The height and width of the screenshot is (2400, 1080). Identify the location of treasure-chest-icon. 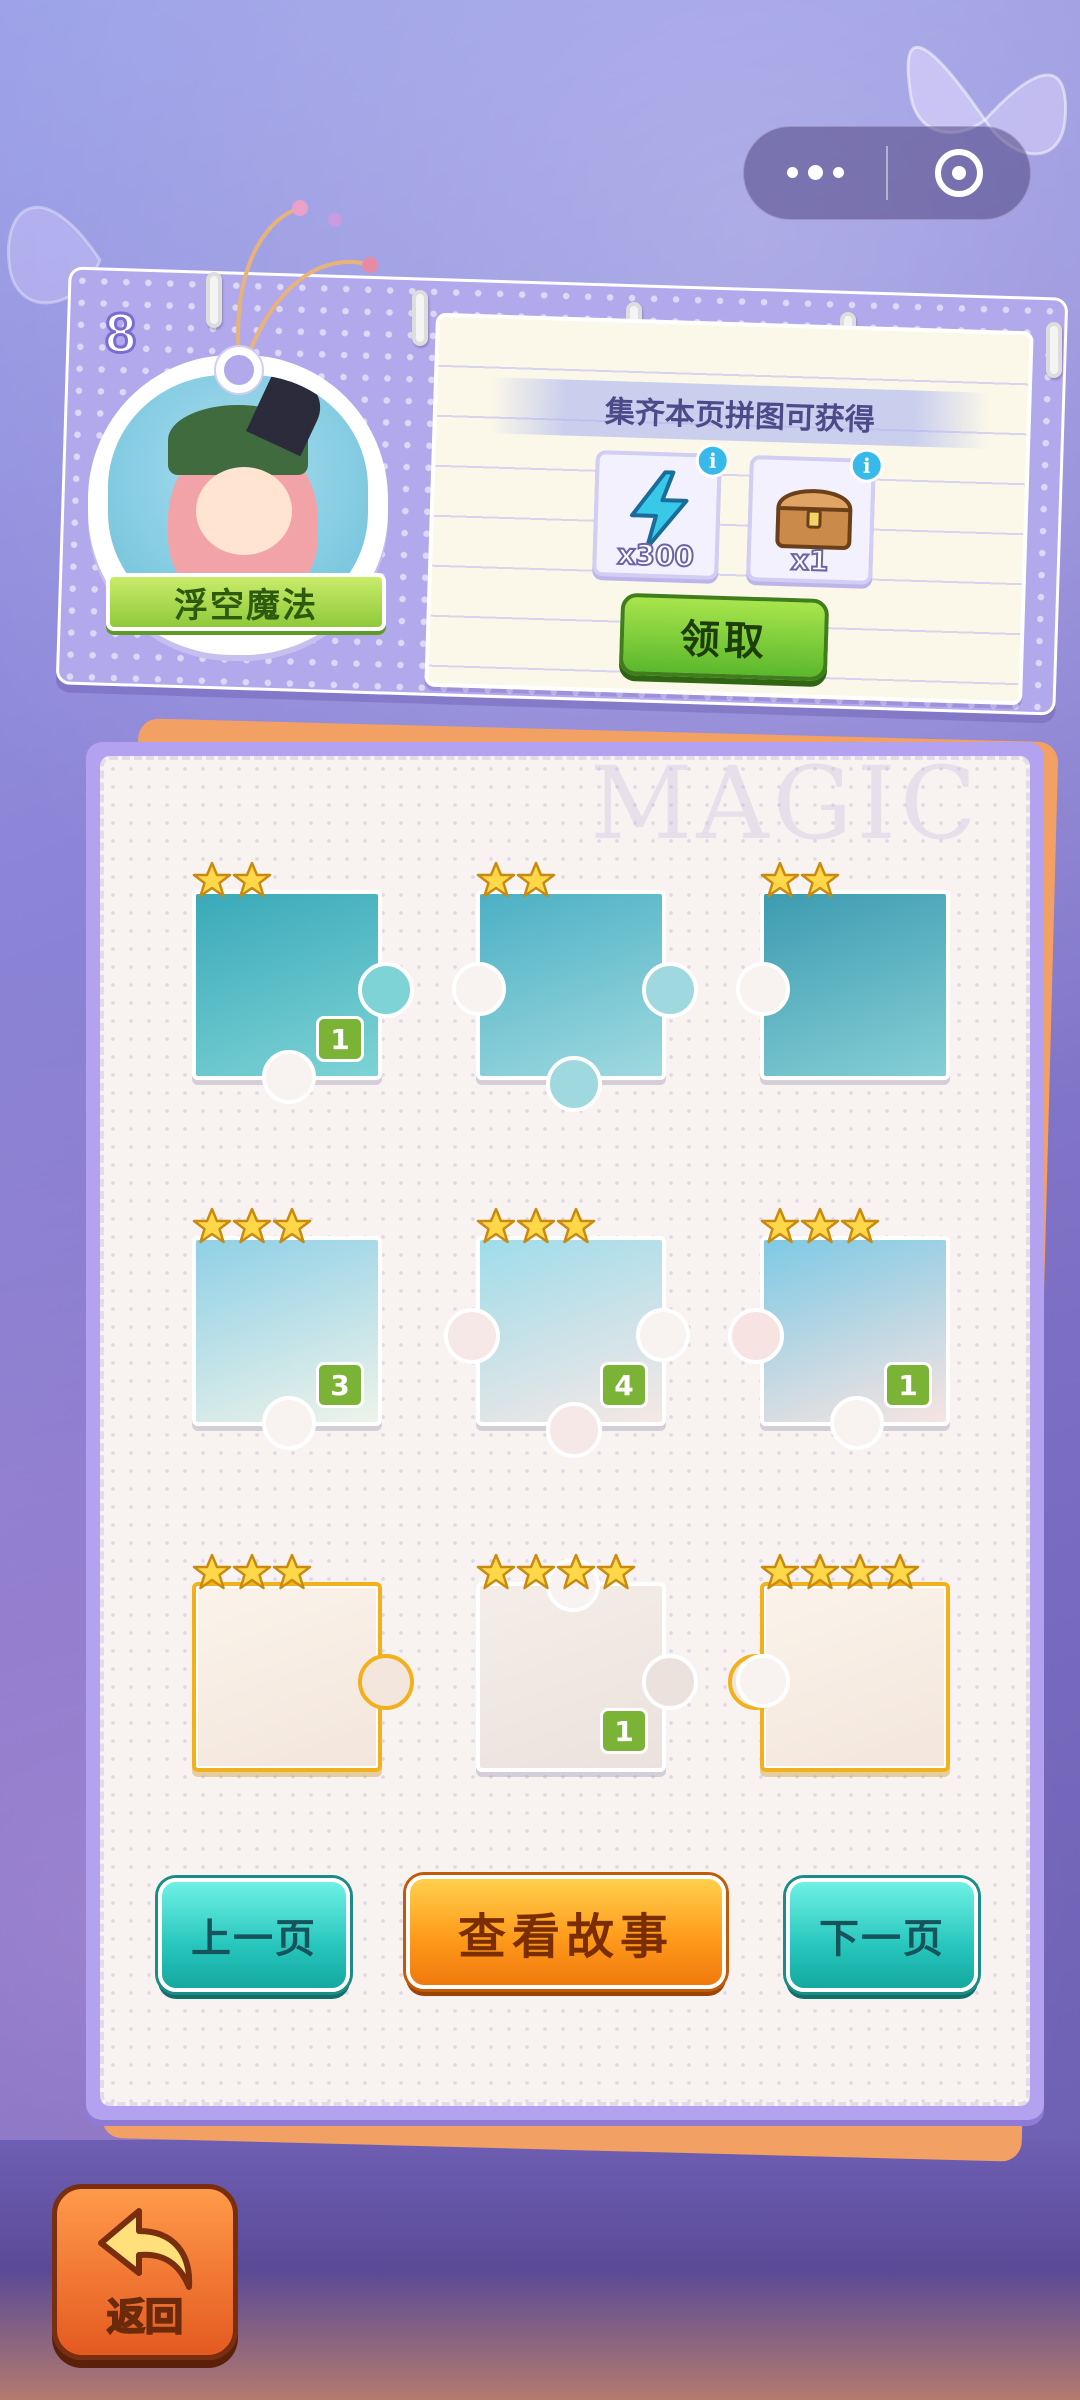
(814, 520).